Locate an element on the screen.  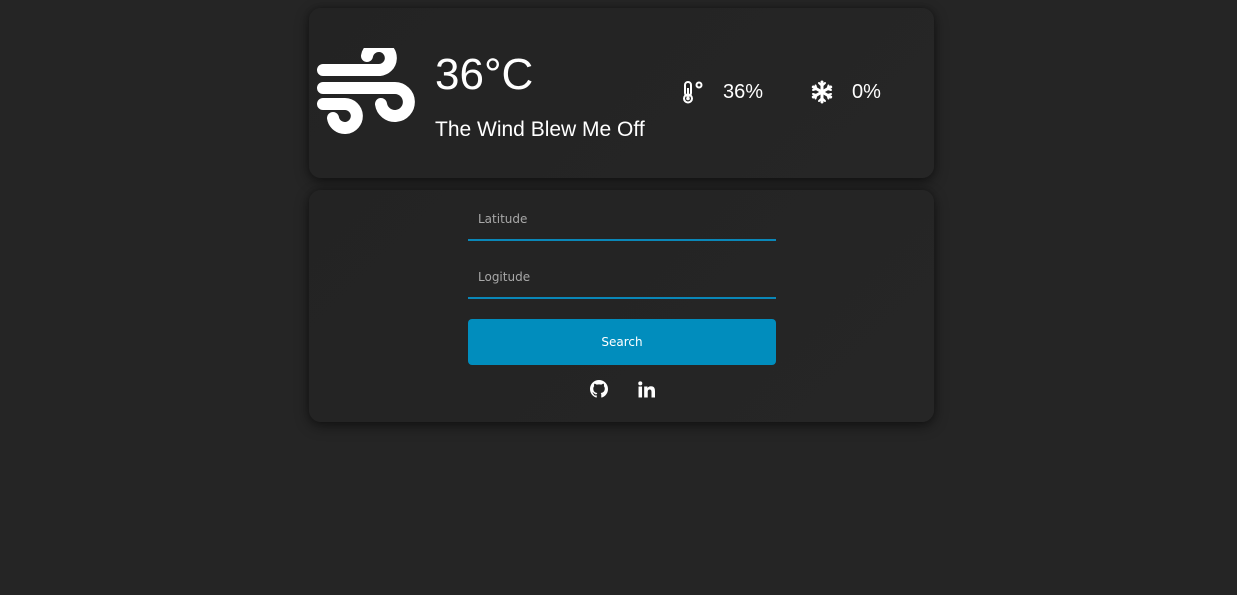
search-button: Search is located at coordinates (622, 342).